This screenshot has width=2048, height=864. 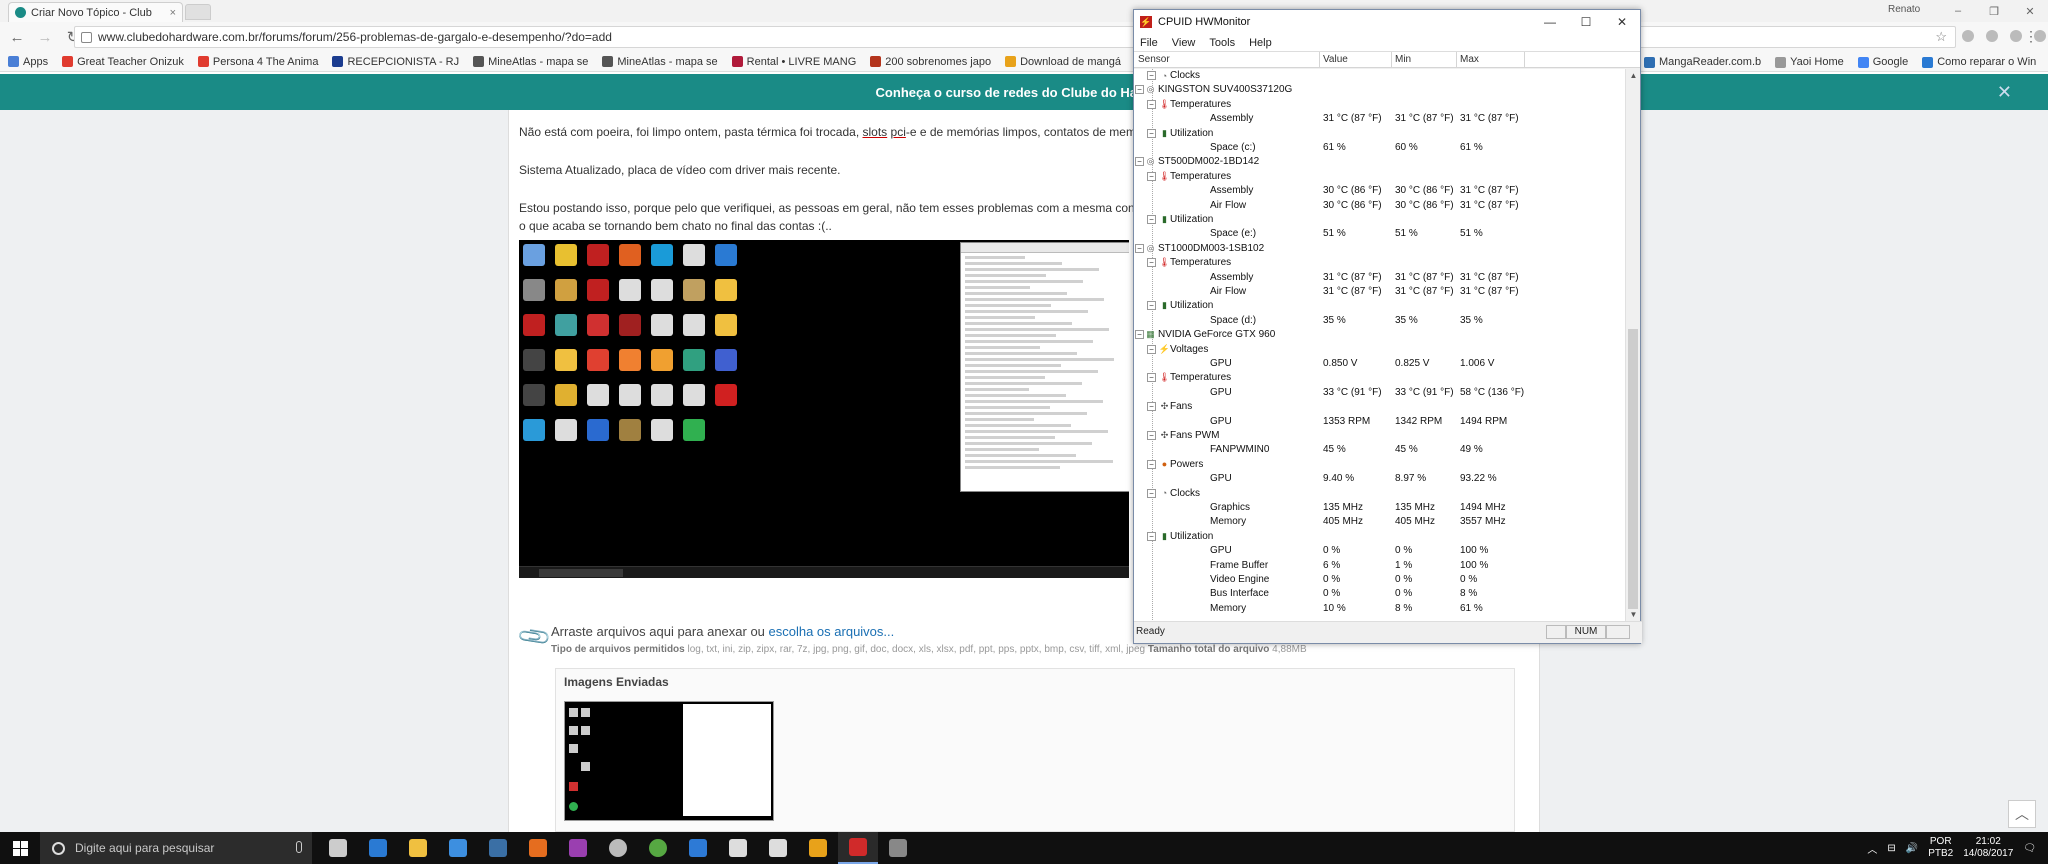 What do you see at coordinates (123, 62) in the screenshot?
I see `bookmark-item: Great Teacher Onizuk` at bounding box center [123, 62].